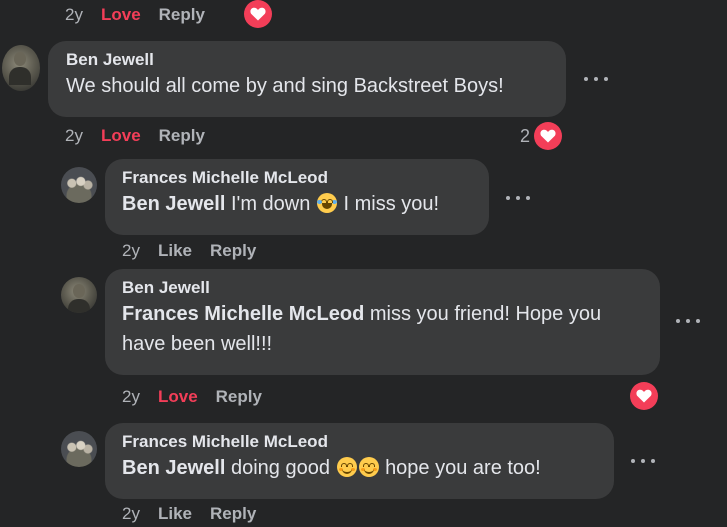 The width and height of the screenshot is (727, 527). I want to click on comment-text: Ben Jewell I'm down I miss you!, so click(299, 204).